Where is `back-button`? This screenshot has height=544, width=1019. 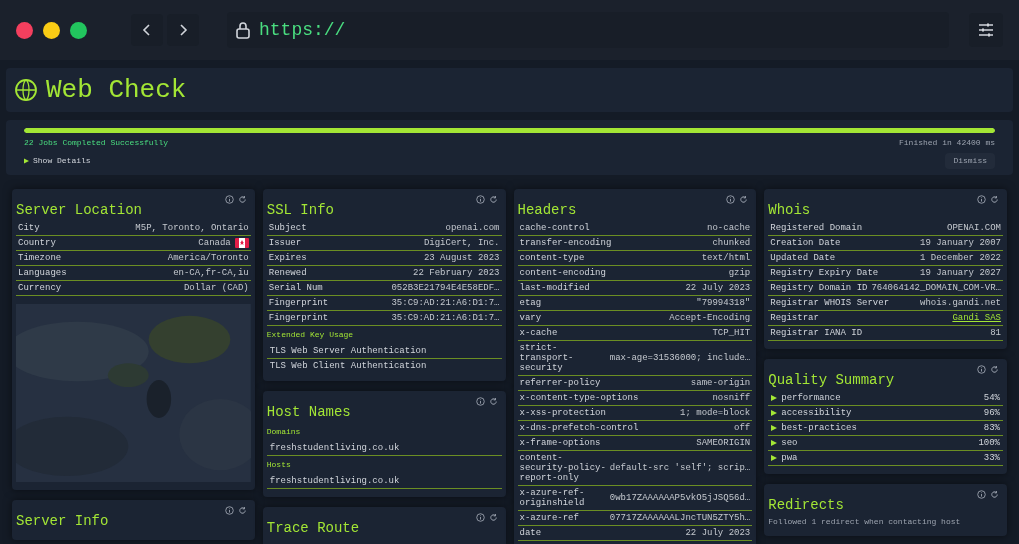
back-button is located at coordinates (147, 30).